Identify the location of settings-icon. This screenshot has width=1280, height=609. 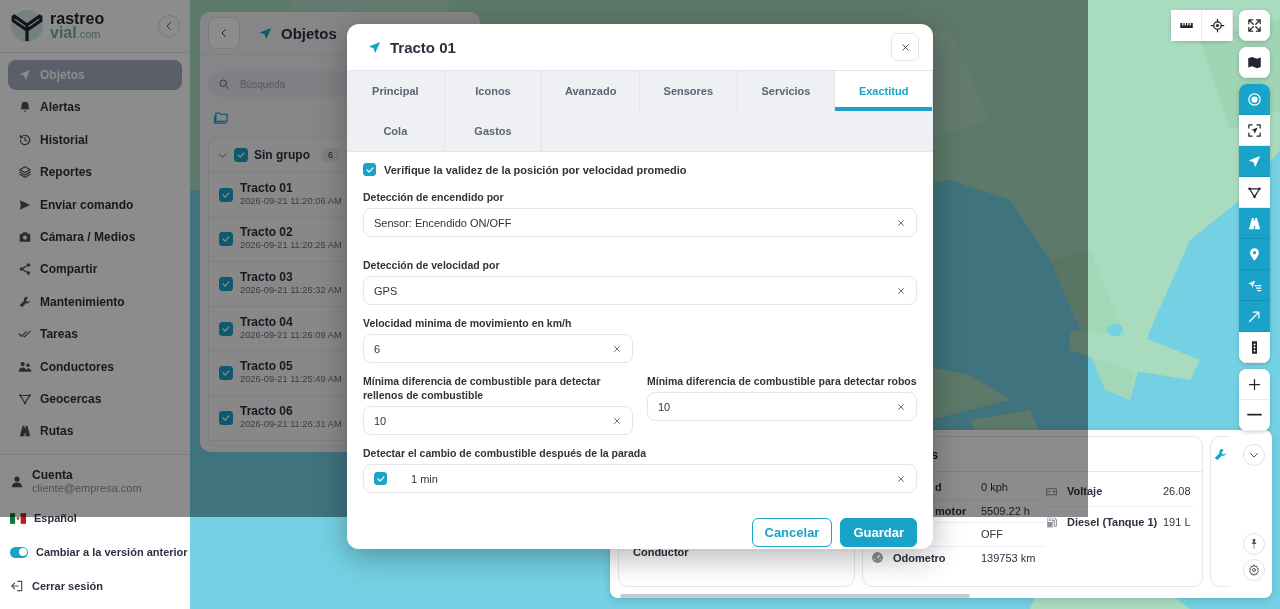
(1254, 570).